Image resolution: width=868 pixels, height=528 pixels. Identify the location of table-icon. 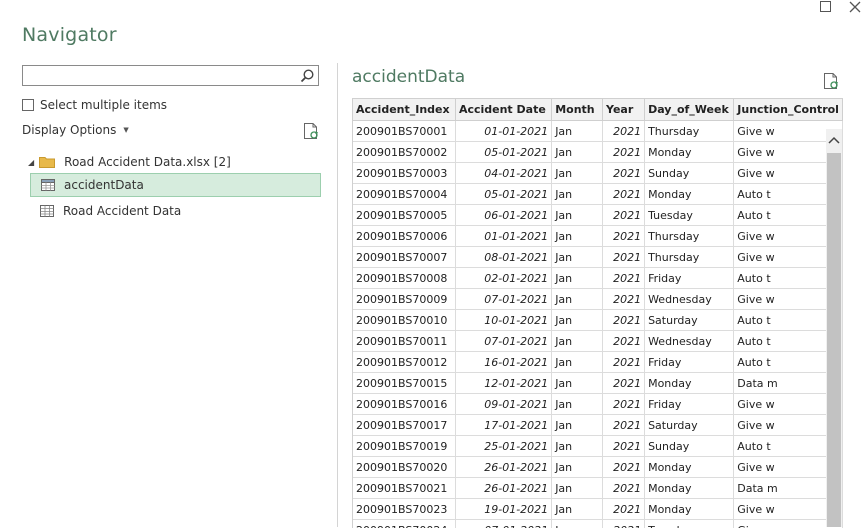
(48, 185).